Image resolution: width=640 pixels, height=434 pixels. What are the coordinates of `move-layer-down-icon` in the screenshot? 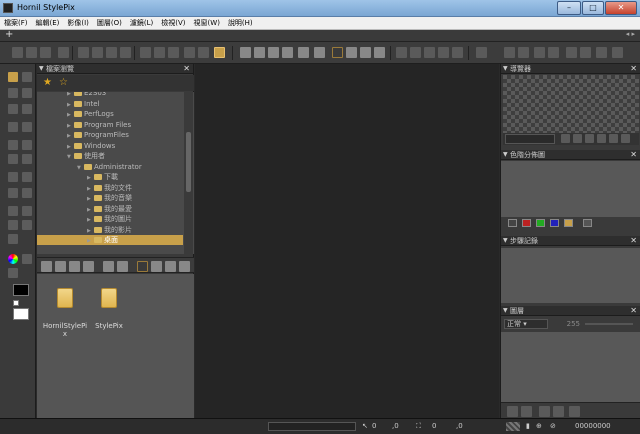 It's located at (558, 411).